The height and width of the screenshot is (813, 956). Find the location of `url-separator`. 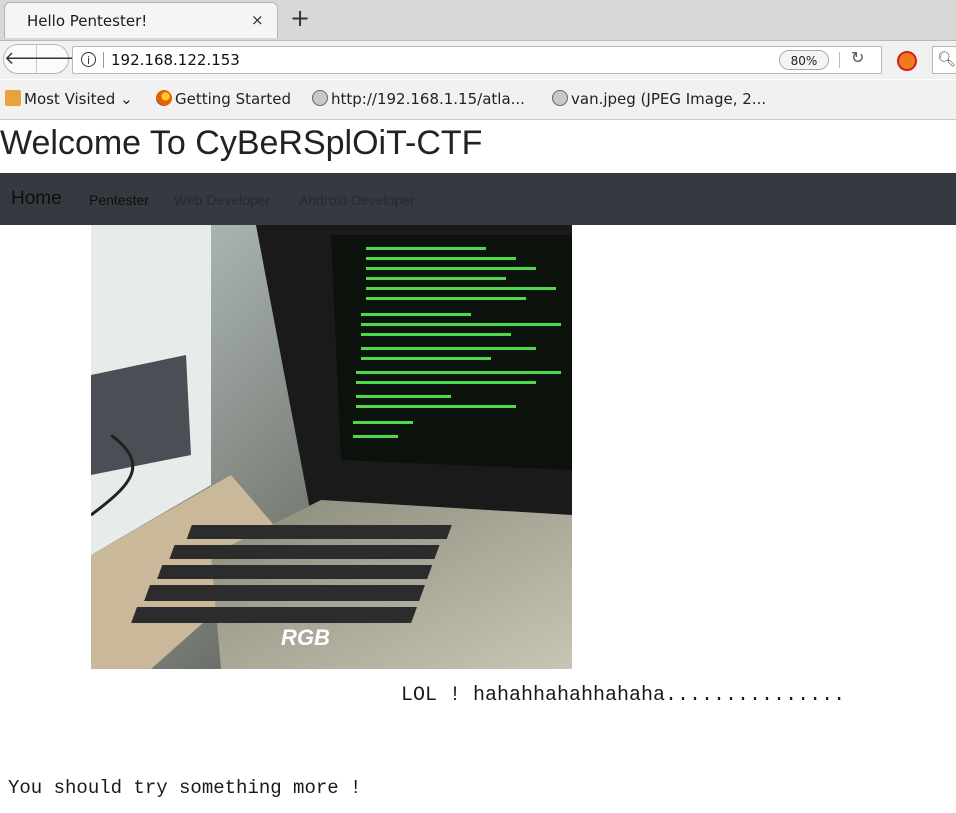

url-separator is located at coordinates (103, 60).